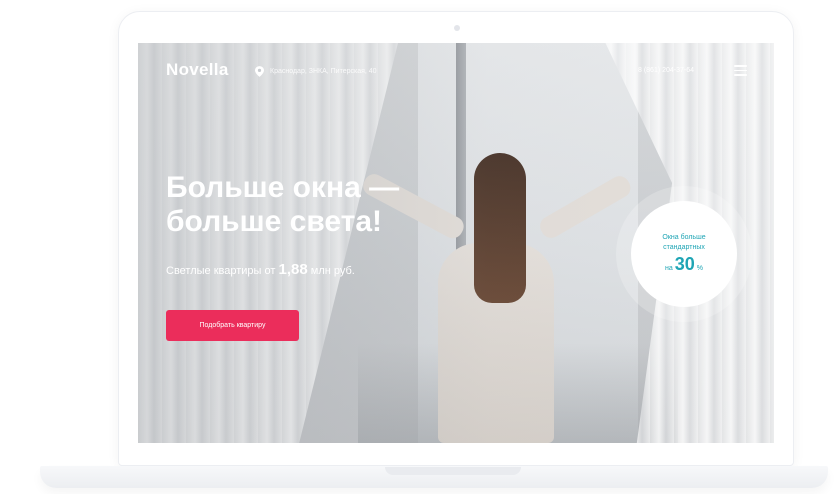 This screenshot has width=840, height=494. Describe the element at coordinates (332, 271) in the screenshot. I see `subtitle-suffix: млн руб.` at that location.